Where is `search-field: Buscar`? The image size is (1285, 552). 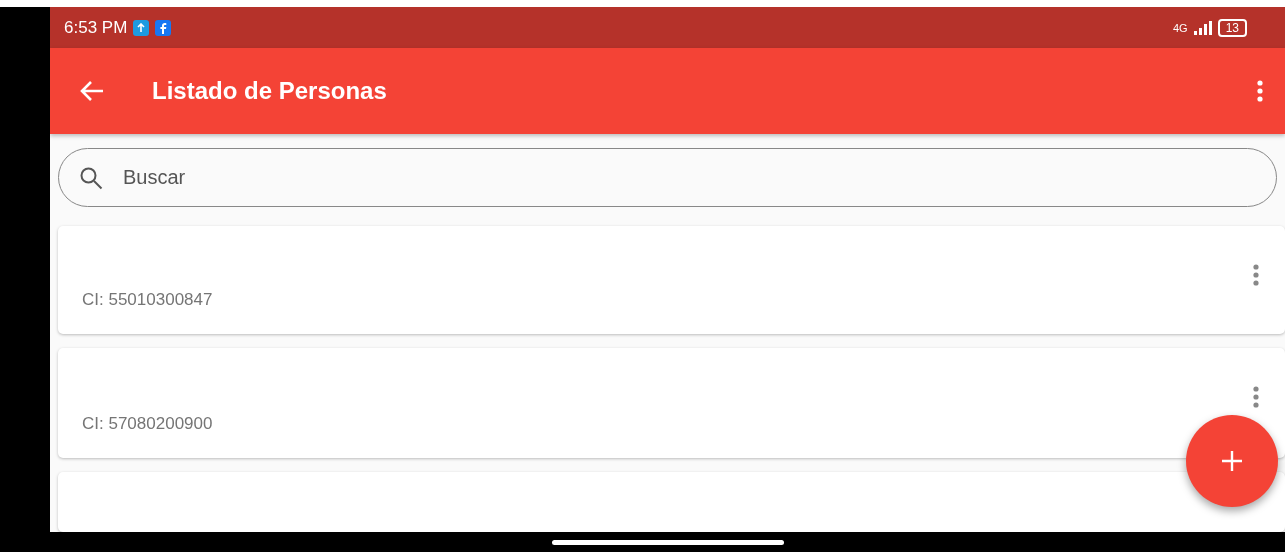 search-field: Buscar is located at coordinates (688, 177).